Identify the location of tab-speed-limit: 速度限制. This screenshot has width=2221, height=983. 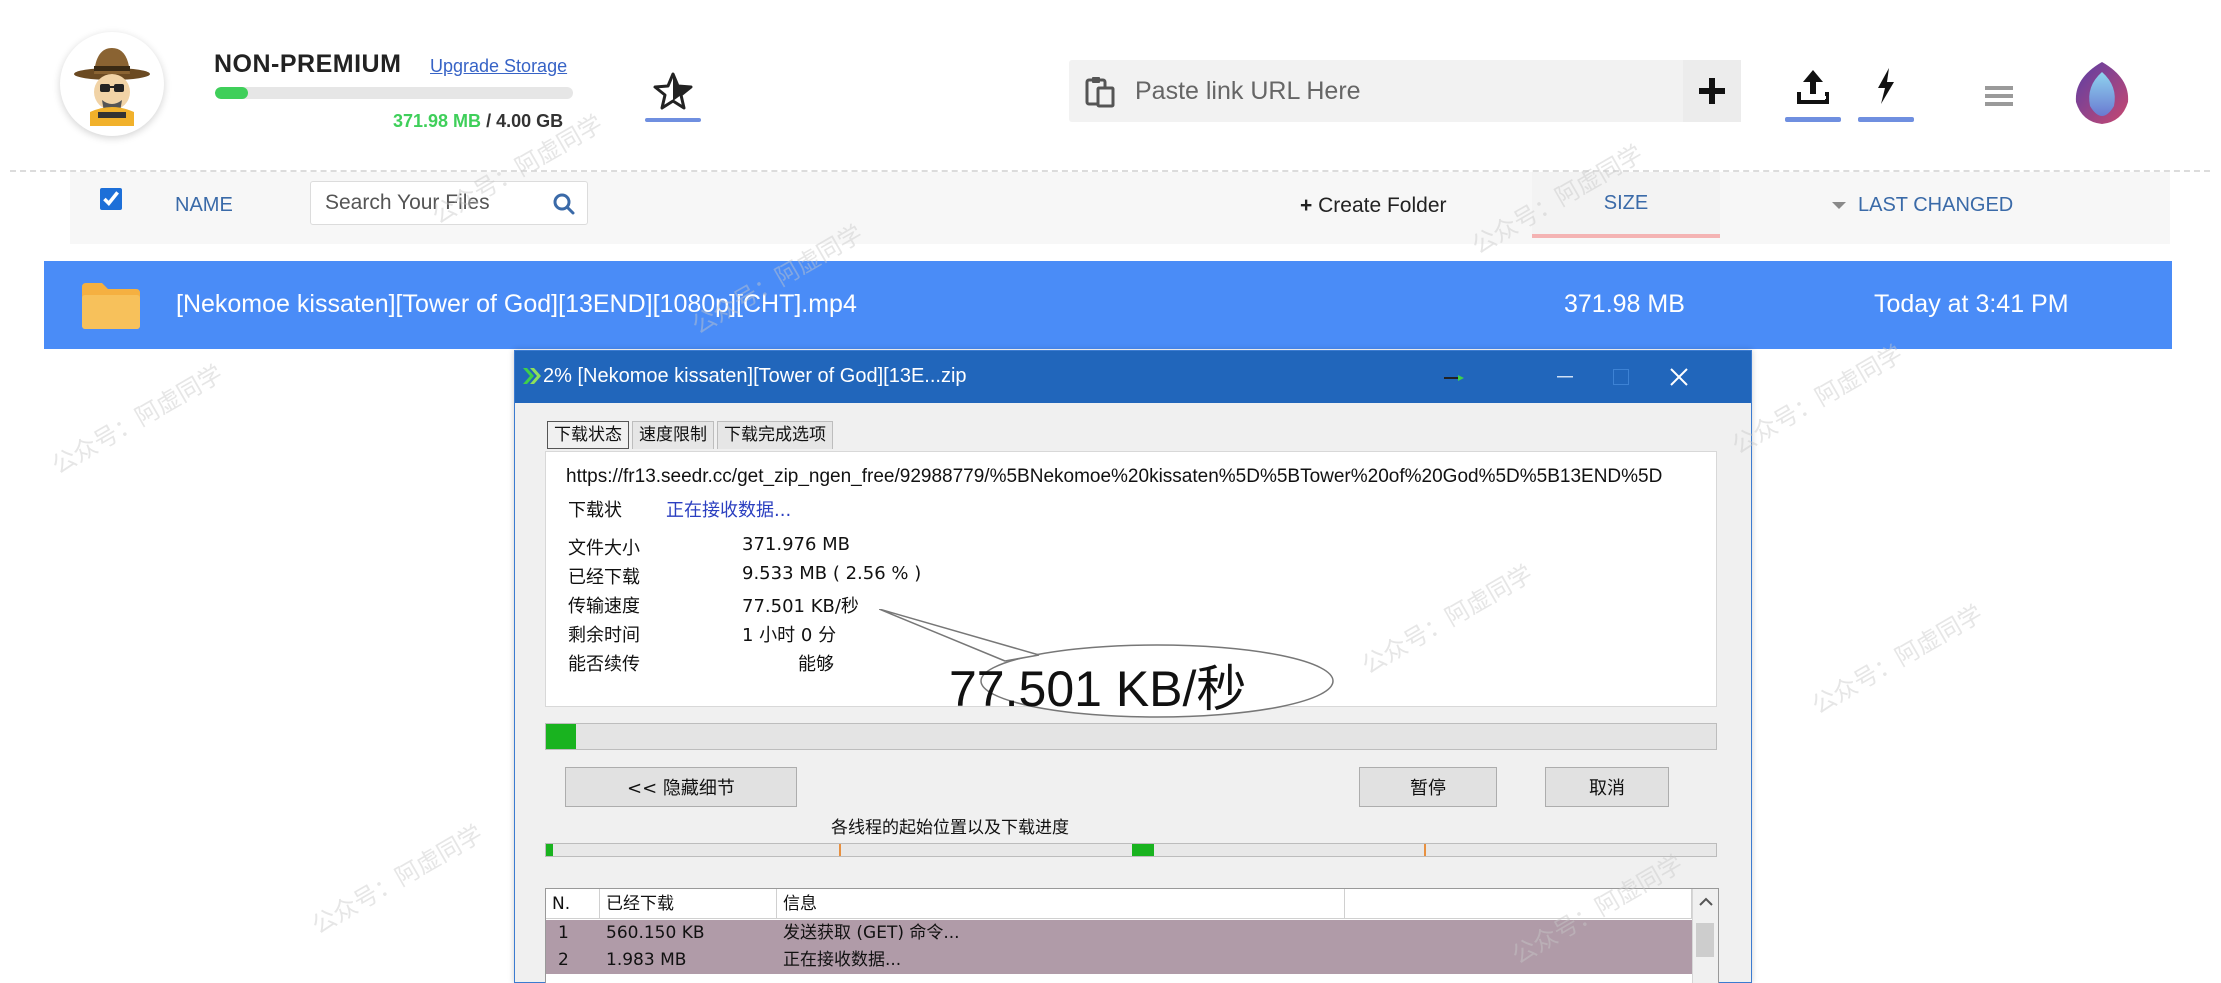
(673, 435).